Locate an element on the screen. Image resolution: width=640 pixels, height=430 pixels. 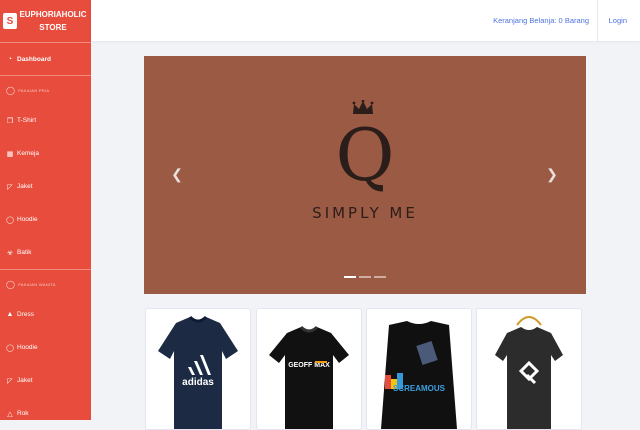
topbar: Keranjang Belanja: 0 Barang Login is located at coordinates (365, 20).